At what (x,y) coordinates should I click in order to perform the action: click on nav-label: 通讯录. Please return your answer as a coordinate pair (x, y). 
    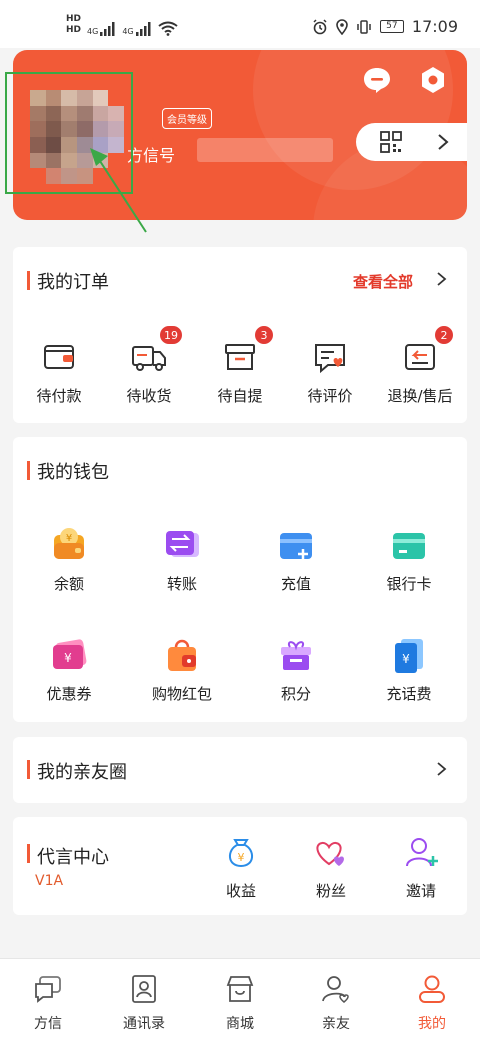
    Looking at the image, I should click on (144, 1024).